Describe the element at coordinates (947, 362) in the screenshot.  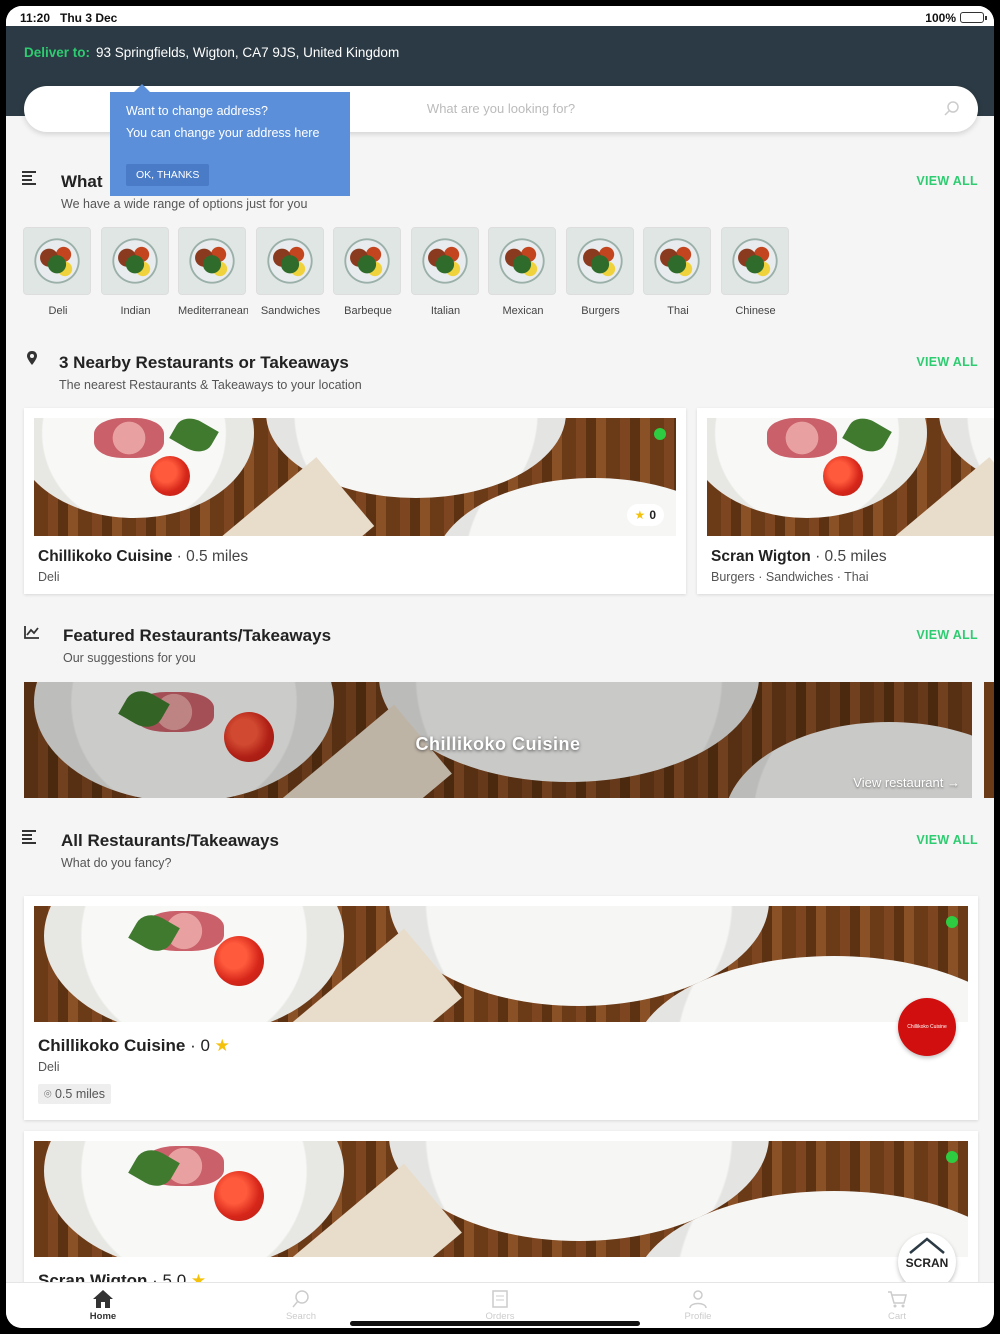
I see `nearby-view-all-link: VIEW ALL` at that location.